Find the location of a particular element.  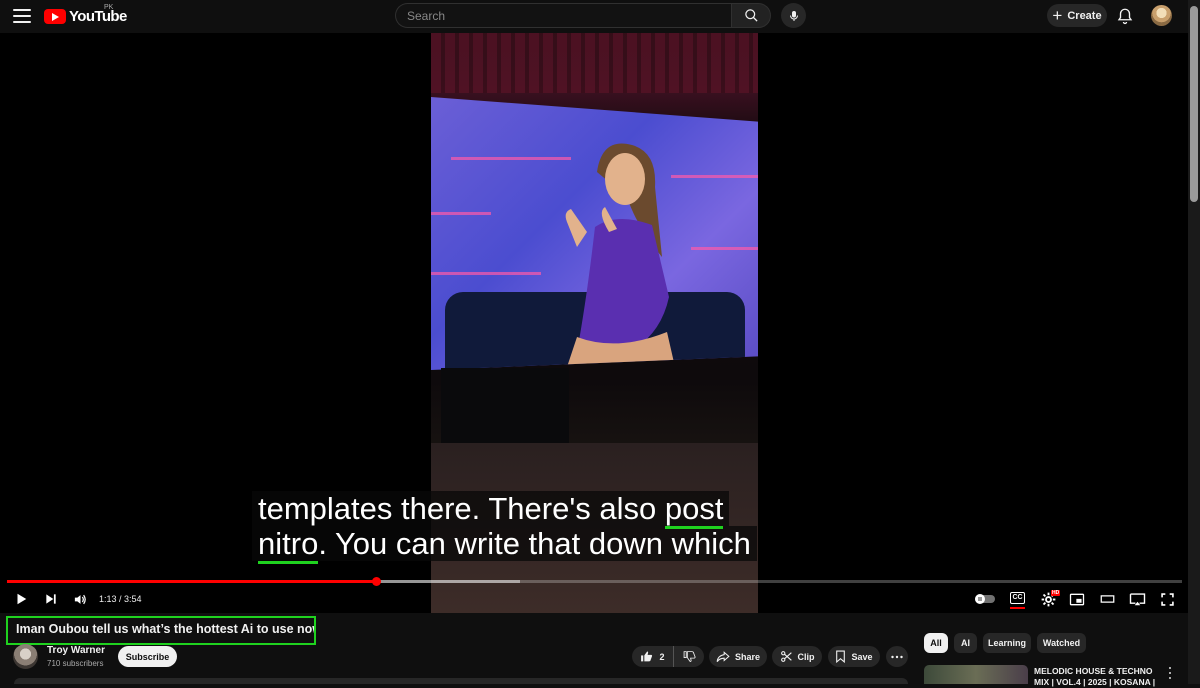

thumbs-up-icon is located at coordinates (647, 656).